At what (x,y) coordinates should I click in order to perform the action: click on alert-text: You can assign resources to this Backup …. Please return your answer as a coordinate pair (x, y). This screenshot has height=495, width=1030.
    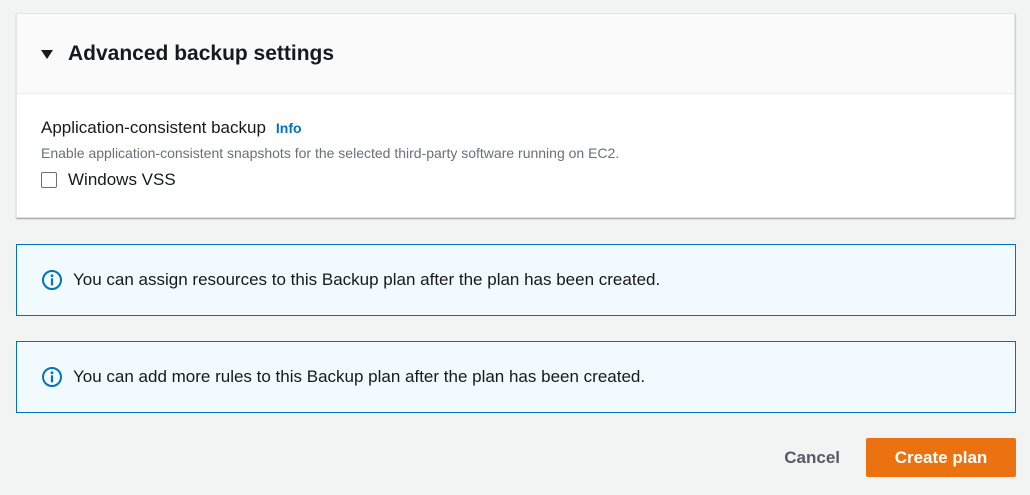
    Looking at the image, I should click on (367, 279).